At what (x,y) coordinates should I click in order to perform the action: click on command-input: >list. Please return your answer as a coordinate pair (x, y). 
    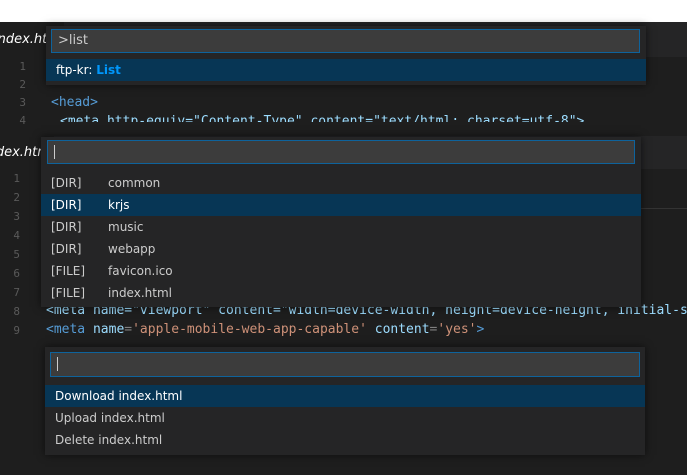
    Looking at the image, I should click on (345, 41).